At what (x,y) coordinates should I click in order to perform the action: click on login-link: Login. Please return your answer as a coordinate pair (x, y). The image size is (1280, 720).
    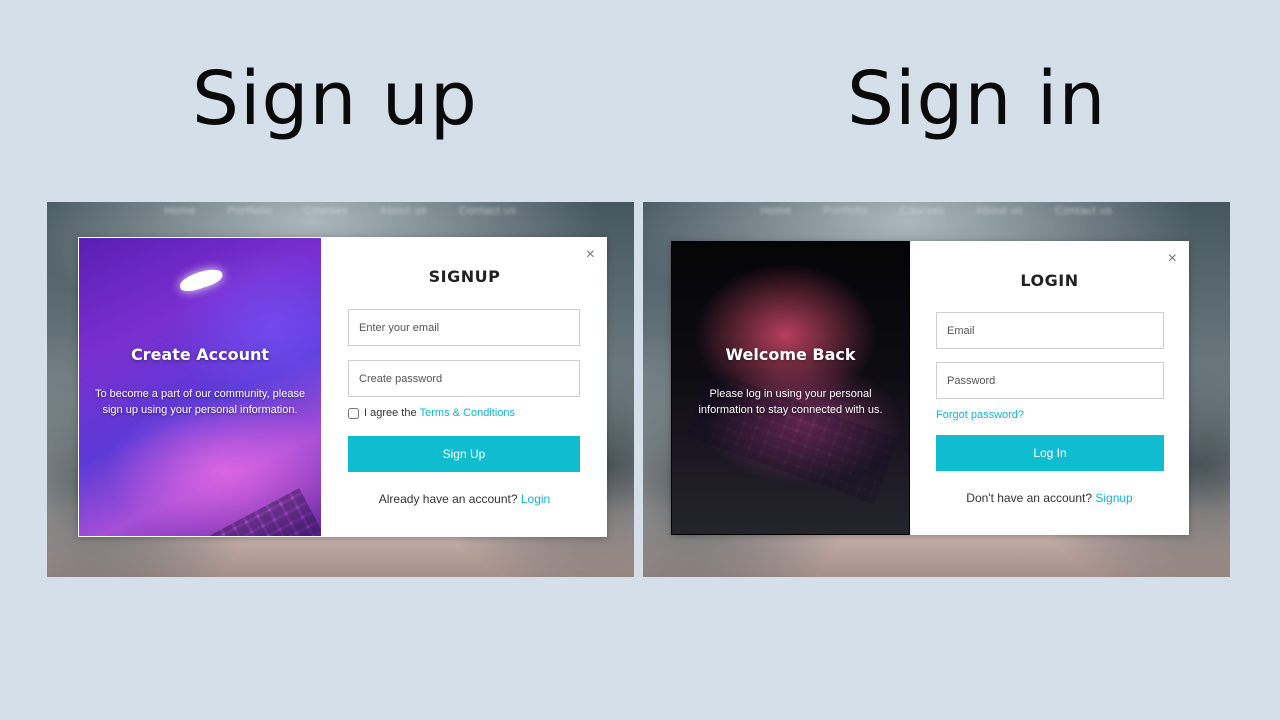
    Looking at the image, I should click on (535, 499).